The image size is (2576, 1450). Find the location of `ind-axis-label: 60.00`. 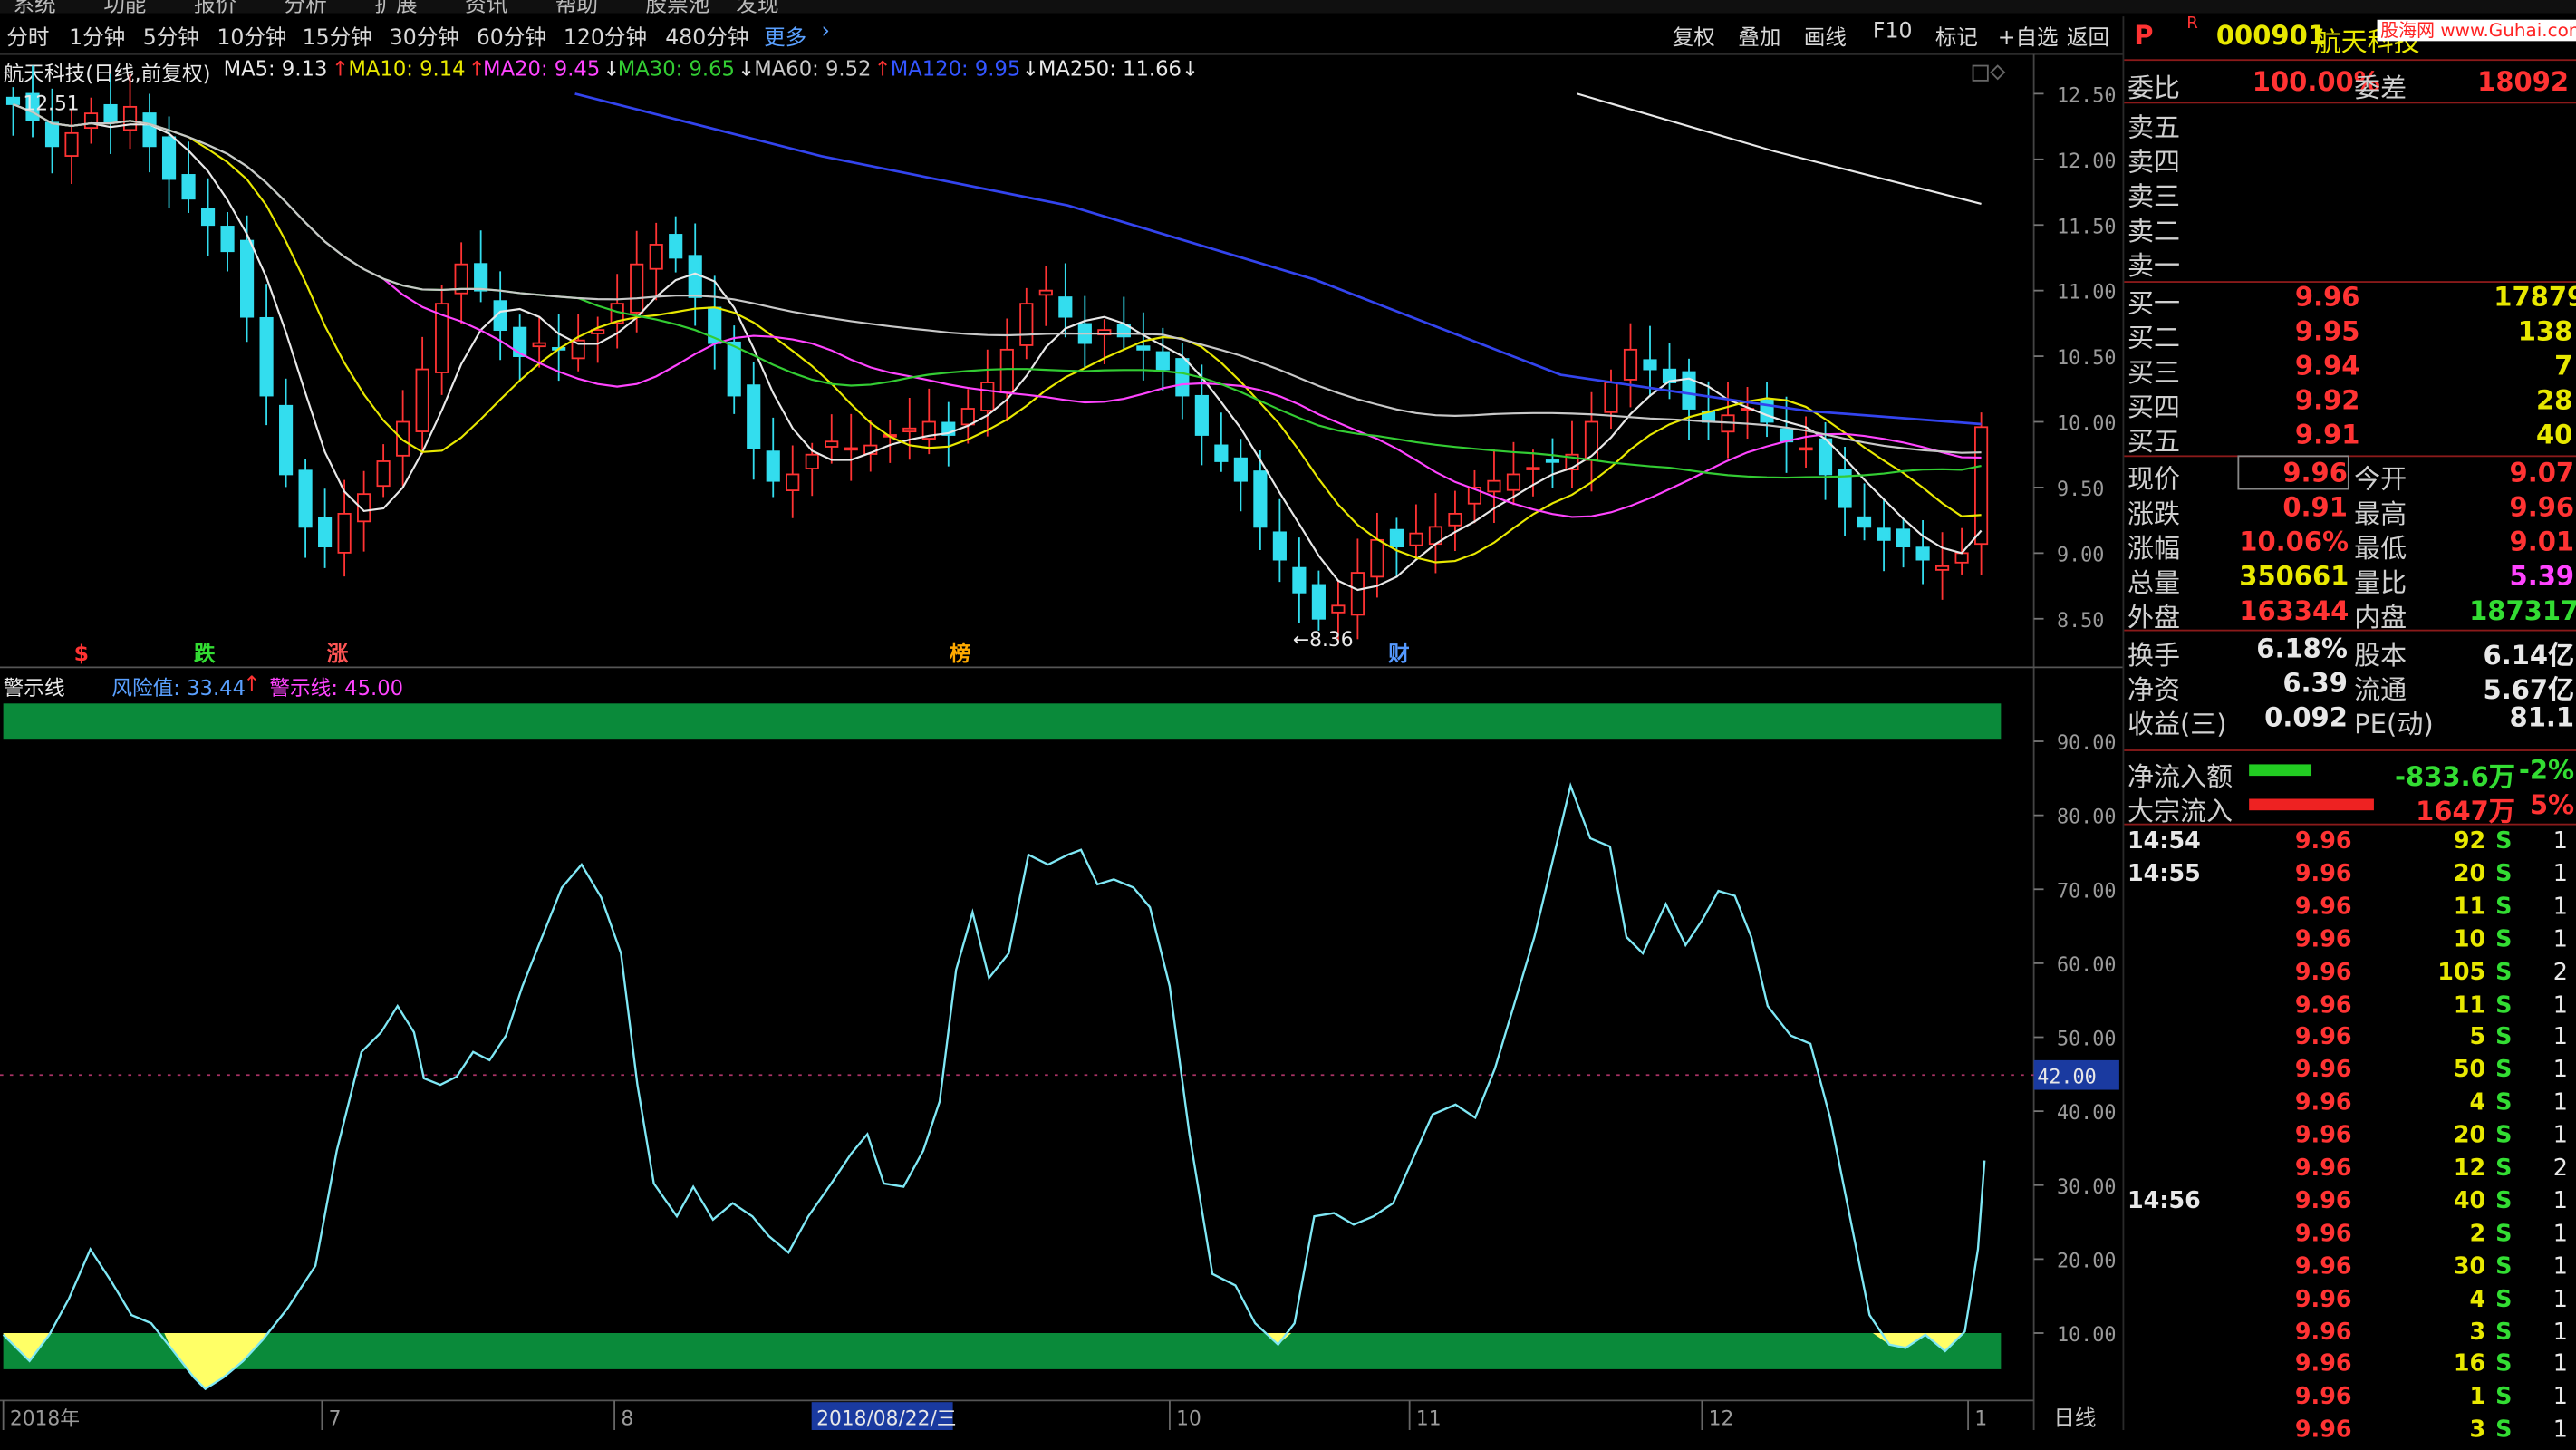

ind-axis-label: 60.00 is located at coordinates (2086, 966).